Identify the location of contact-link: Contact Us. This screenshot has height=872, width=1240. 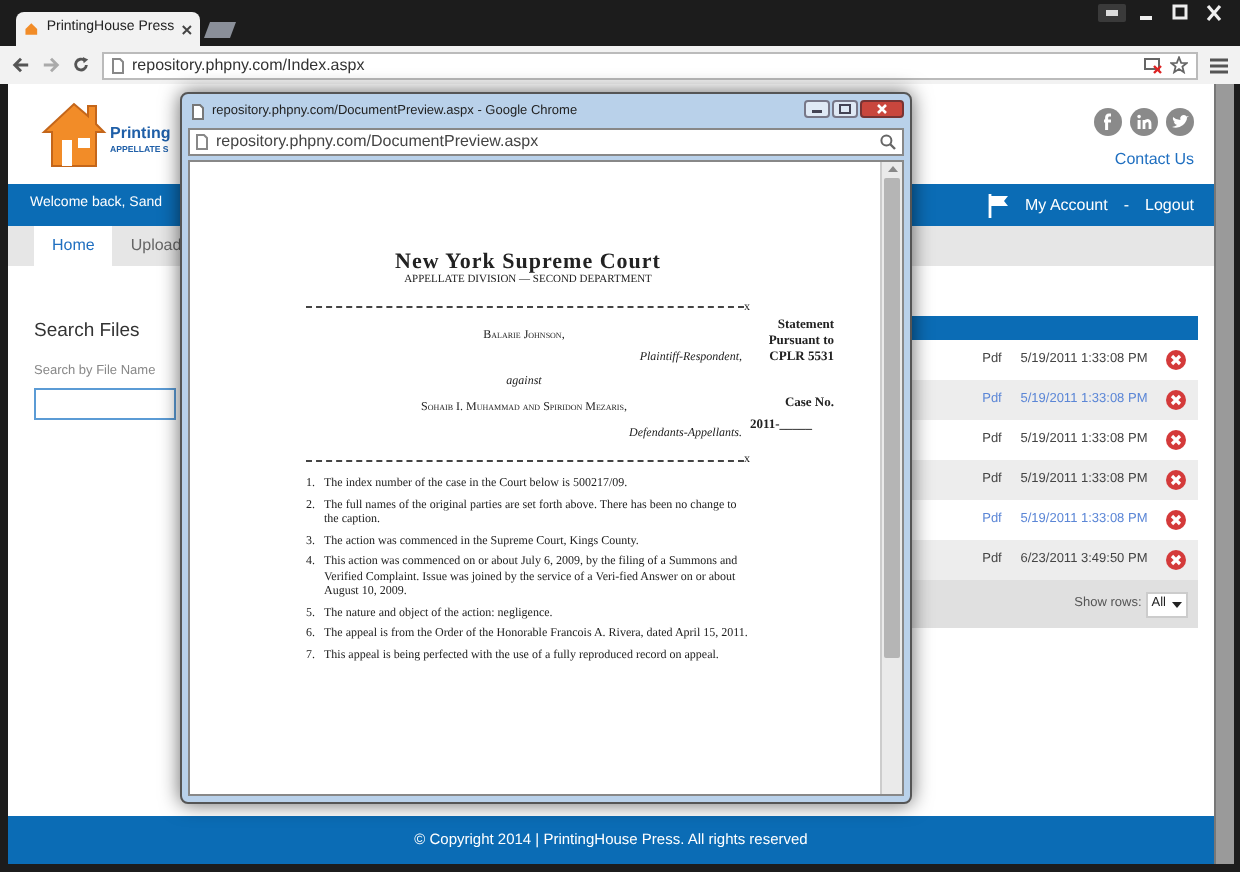
(1154, 160).